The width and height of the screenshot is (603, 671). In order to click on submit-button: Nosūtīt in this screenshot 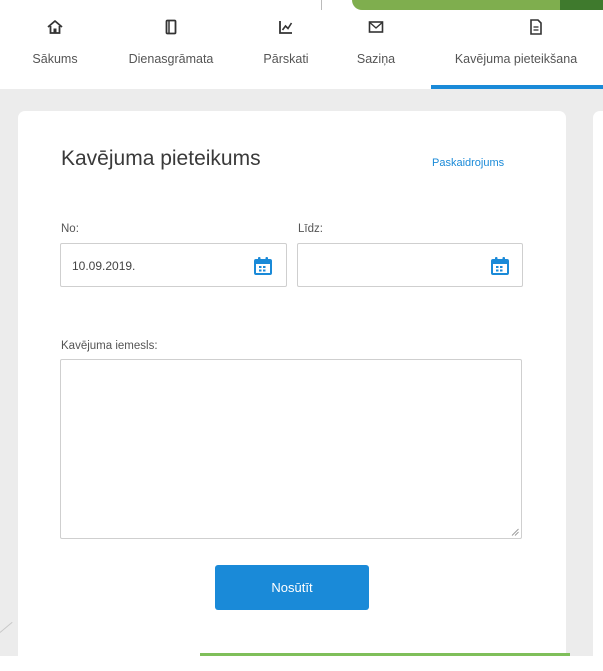, I will do `click(292, 587)`.